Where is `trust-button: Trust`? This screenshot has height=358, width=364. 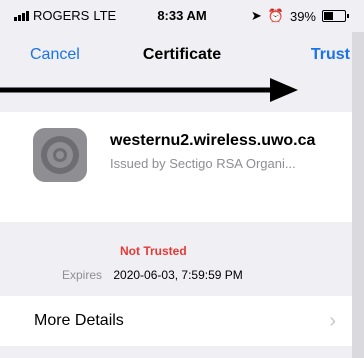
trust-button: Trust is located at coordinates (330, 55).